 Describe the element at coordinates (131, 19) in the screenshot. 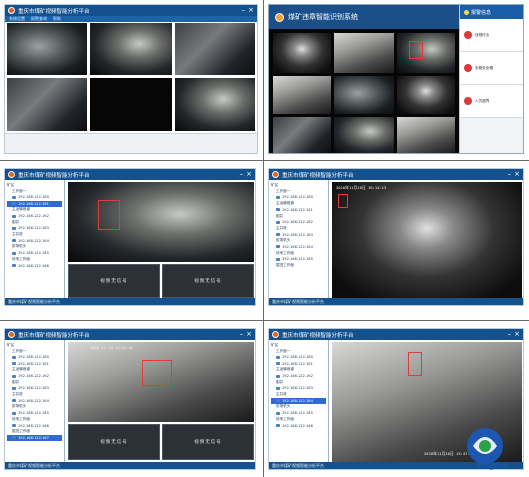

I see `menu-bar: 系统设置 报警查询 帮助` at that location.